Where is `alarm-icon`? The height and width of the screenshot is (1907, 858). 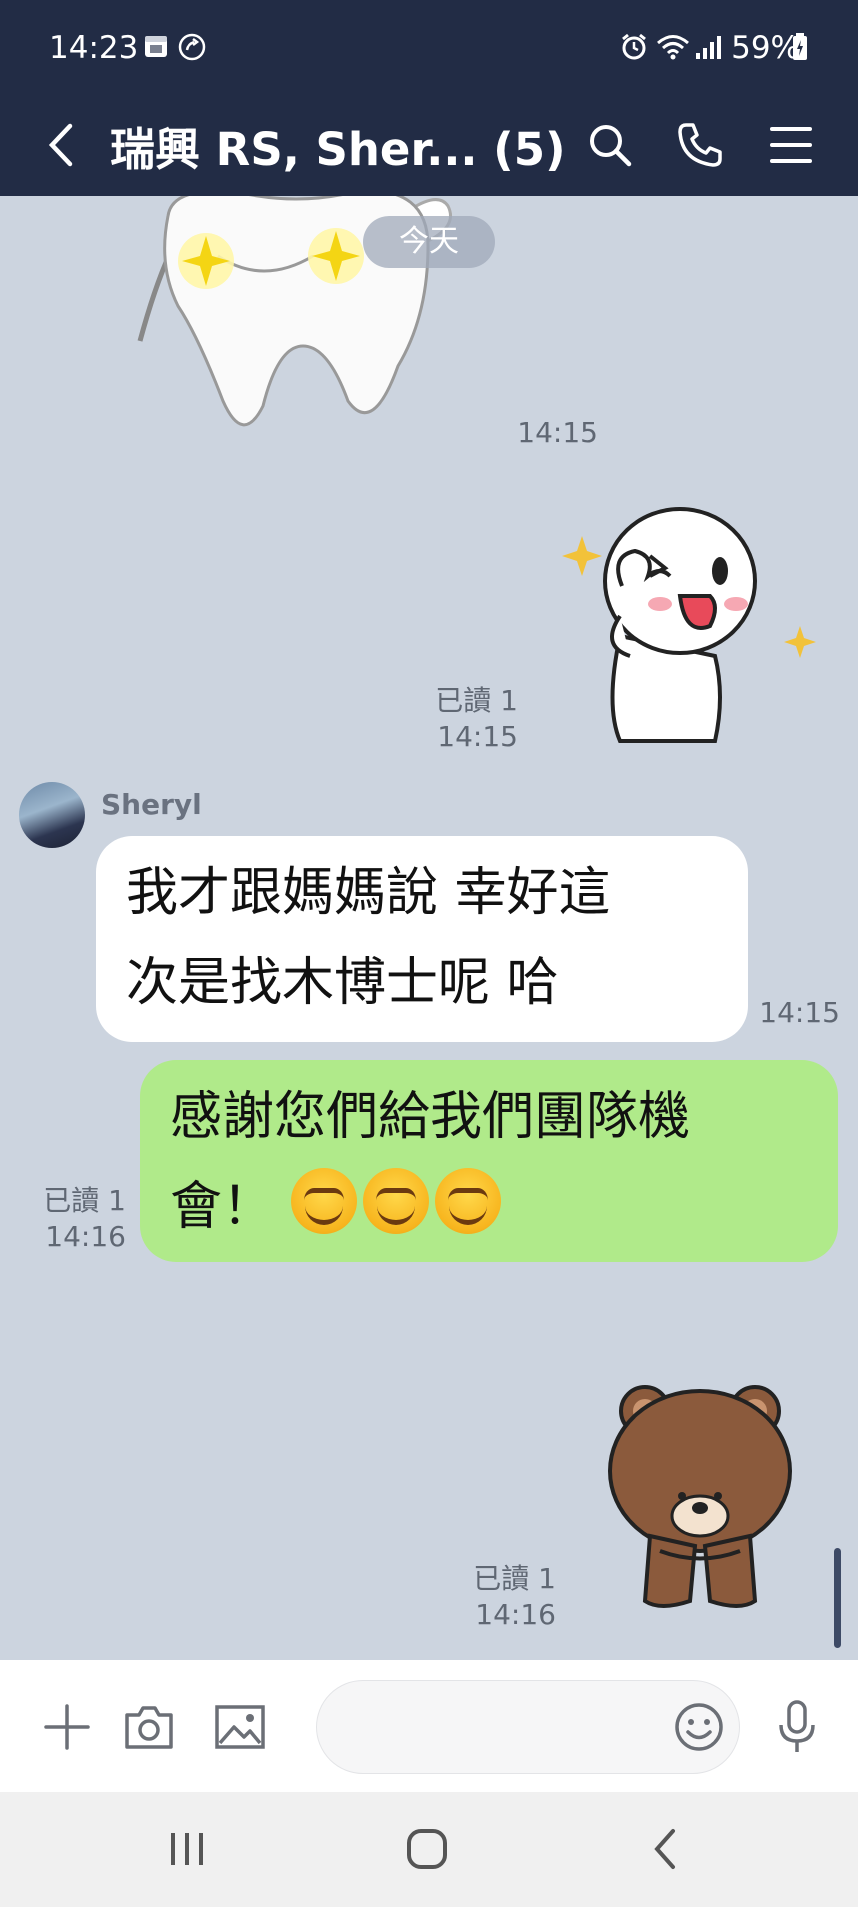
alarm-icon is located at coordinates (634, 46).